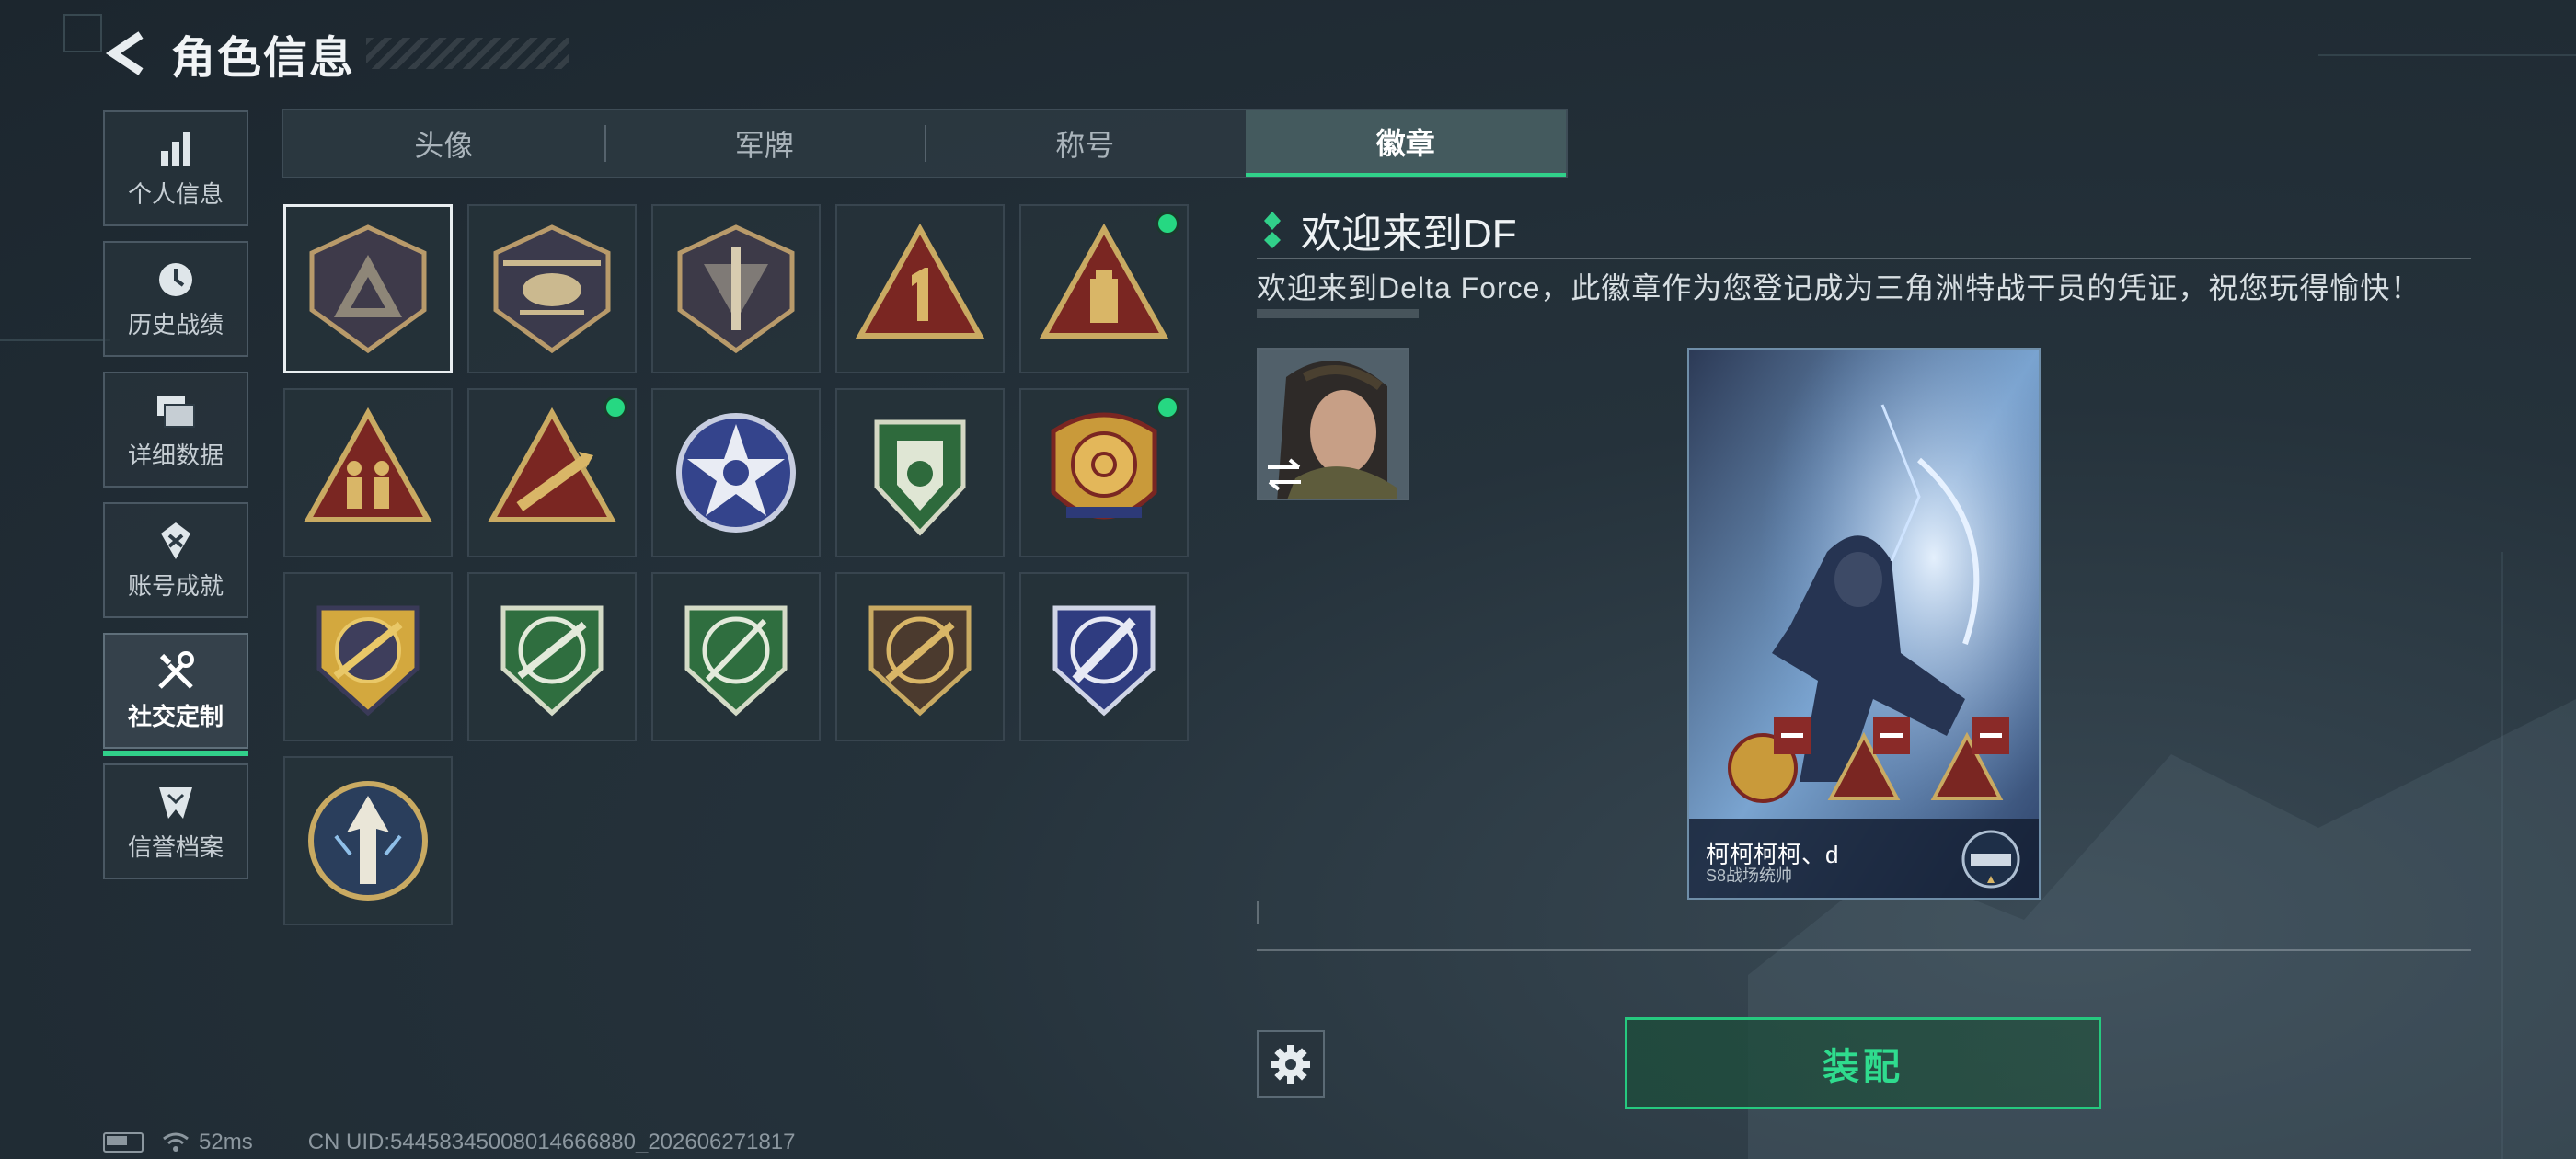 Image resolution: width=2576 pixels, height=1159 pixels. What do you see at coordinates (175, 541) in the screenshot?
I see `achievement-icon` at bounding box center [175, 541].